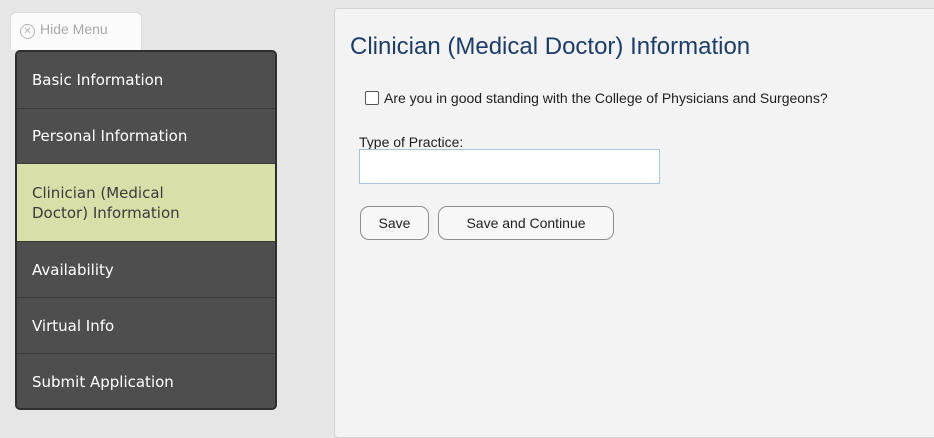 The image size is (934, 438). I want to click on close-circle-icon: ✕, so click(27, 31).